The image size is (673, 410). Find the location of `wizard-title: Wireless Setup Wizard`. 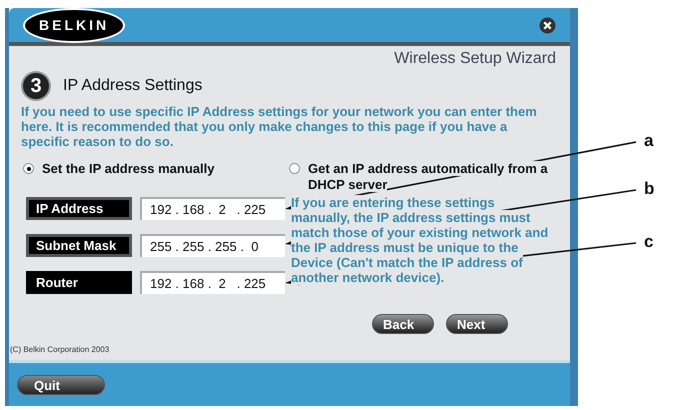

wizard-title: Wireless Setup Wizard is located at coordinates (475, 59).